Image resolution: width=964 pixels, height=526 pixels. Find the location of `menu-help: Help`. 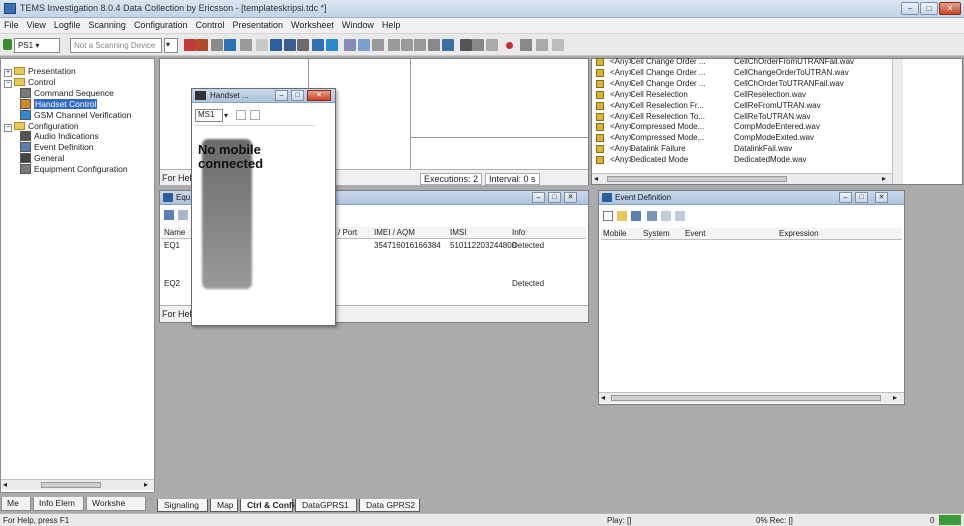

menu-help: Help is located at coordinates (391, 24).